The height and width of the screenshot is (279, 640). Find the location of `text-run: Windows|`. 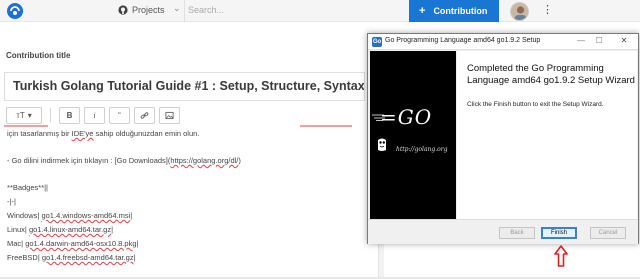

text-run: Windows| is located at coordinates (24, 215).